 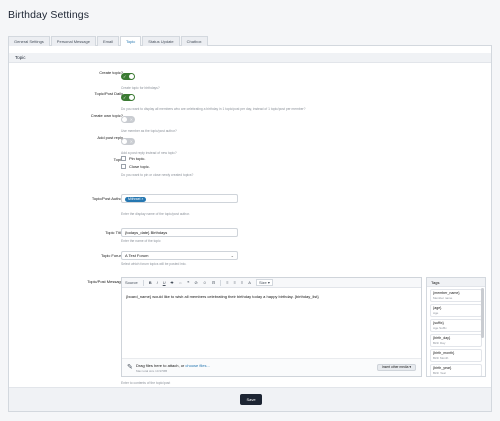 I want to click on tag-item: {suffix} Age Suffix, so click(x=456, y=325).